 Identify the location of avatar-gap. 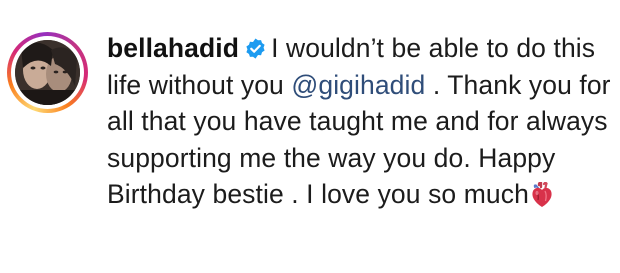
(47, 72).